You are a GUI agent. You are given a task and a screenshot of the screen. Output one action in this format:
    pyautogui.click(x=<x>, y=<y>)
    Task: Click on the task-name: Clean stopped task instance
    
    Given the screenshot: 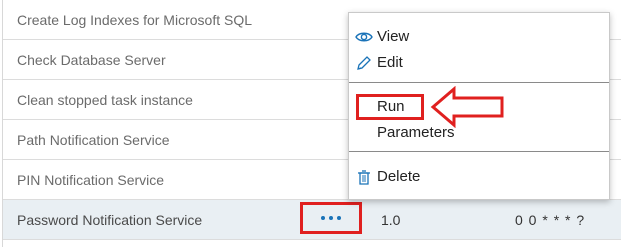 What is the action you would take?
    pyautogui.click(x=105, y=100)
    